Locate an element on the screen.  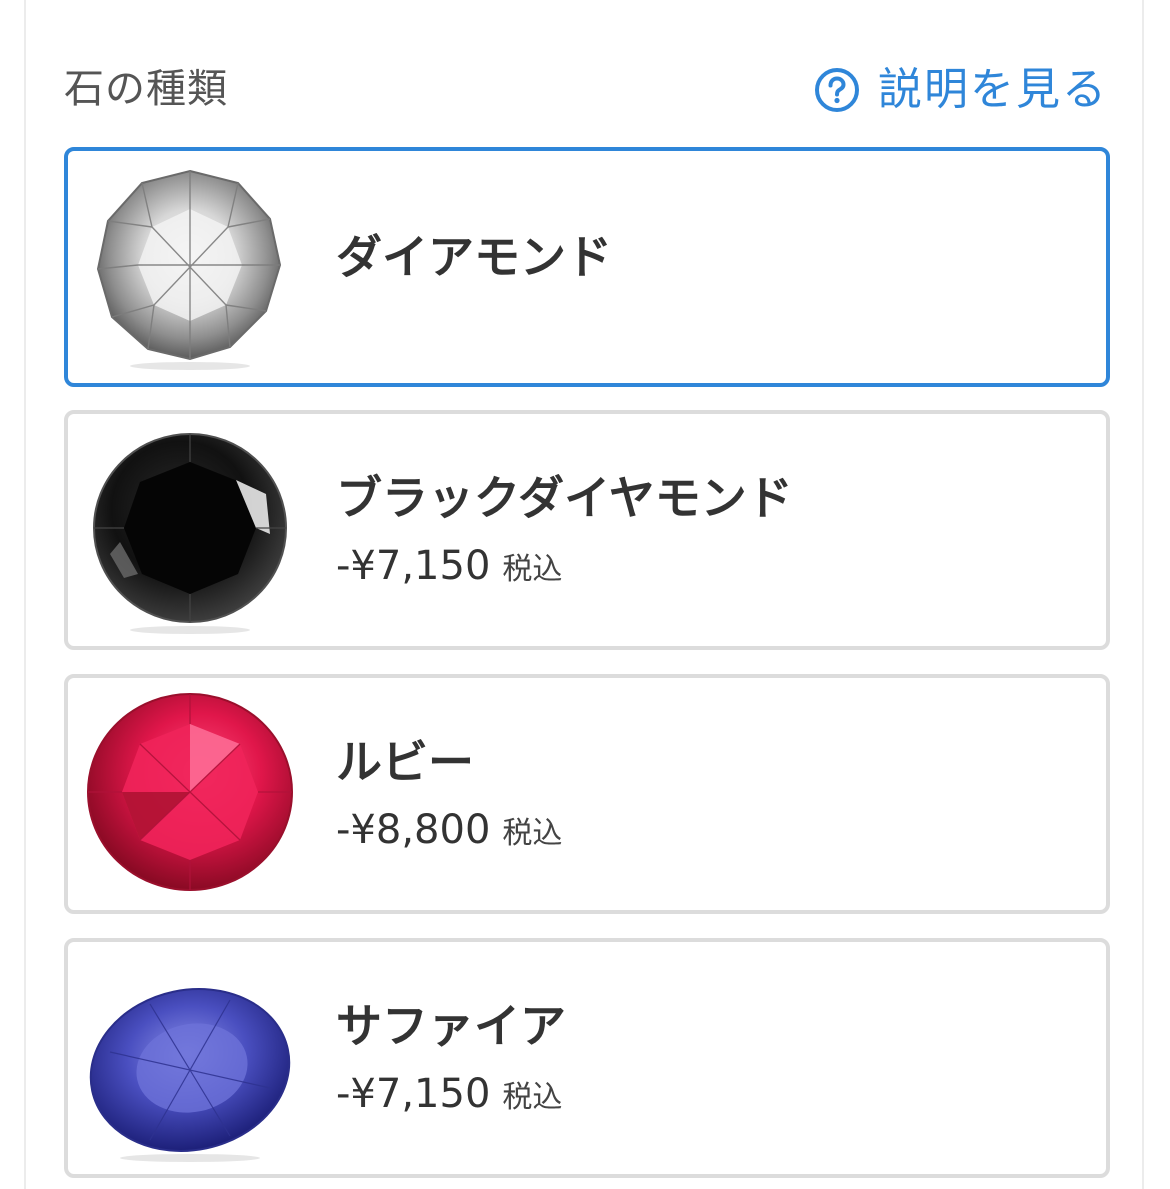
help-link-label: 説明を見る is located at coordinates (993, 89).